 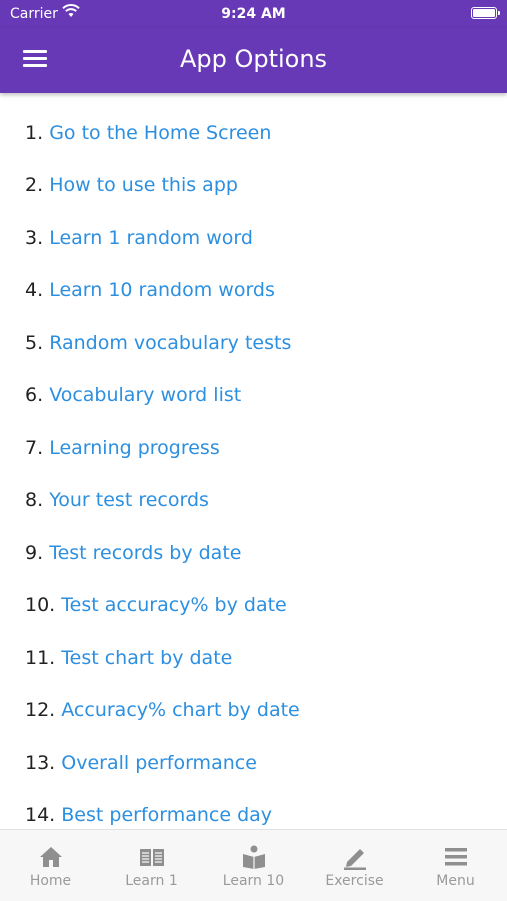 What do you see at coordinates (129, 500) in the screenshot?
I see `option-link: Your test records` at bounding box center [129, 500].